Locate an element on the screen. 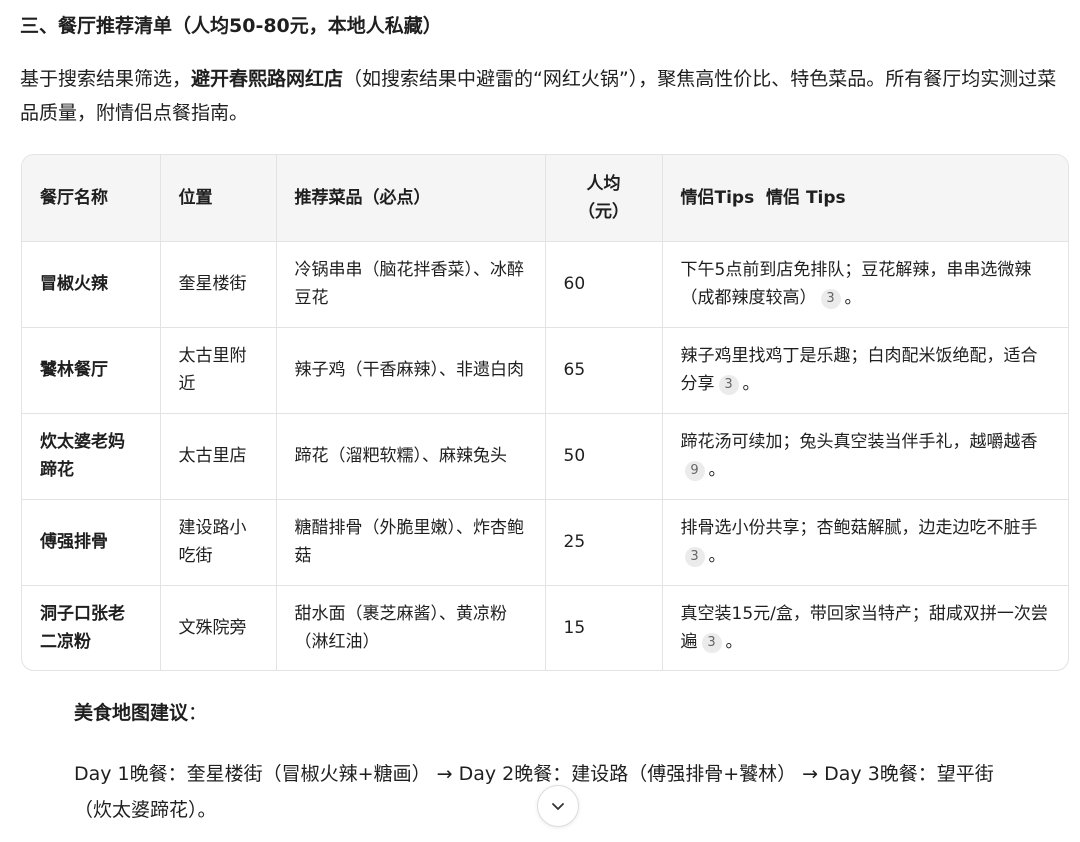  restaurant-price: 50 is located at coordinates (604, 456).